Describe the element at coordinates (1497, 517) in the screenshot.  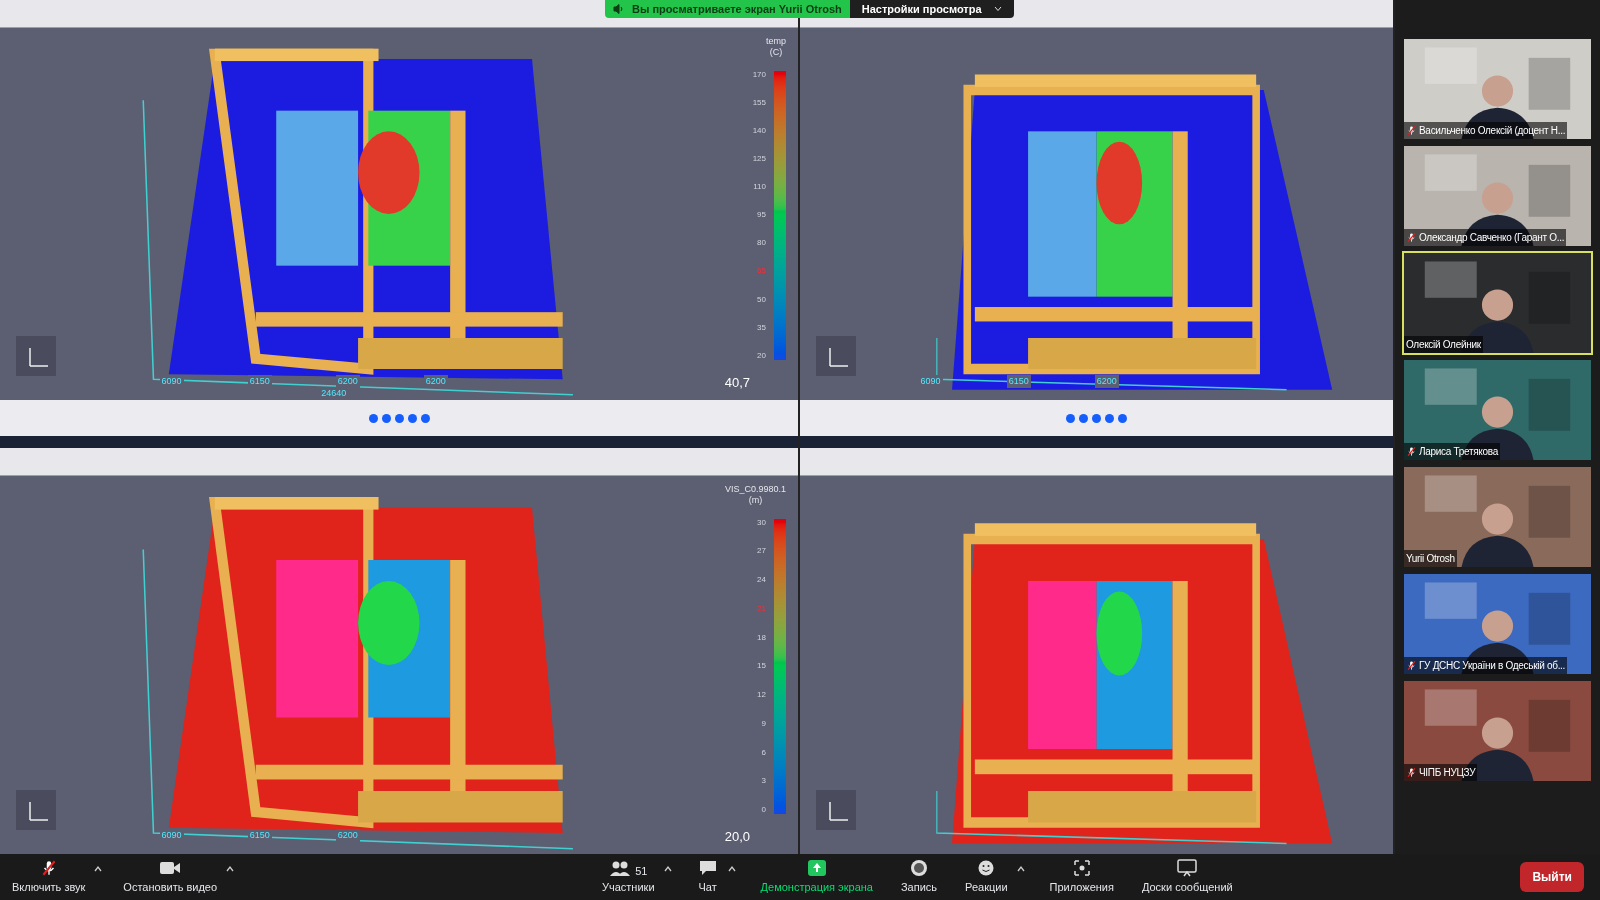
I see `video-tile: Yurii Otrosh` at that location.